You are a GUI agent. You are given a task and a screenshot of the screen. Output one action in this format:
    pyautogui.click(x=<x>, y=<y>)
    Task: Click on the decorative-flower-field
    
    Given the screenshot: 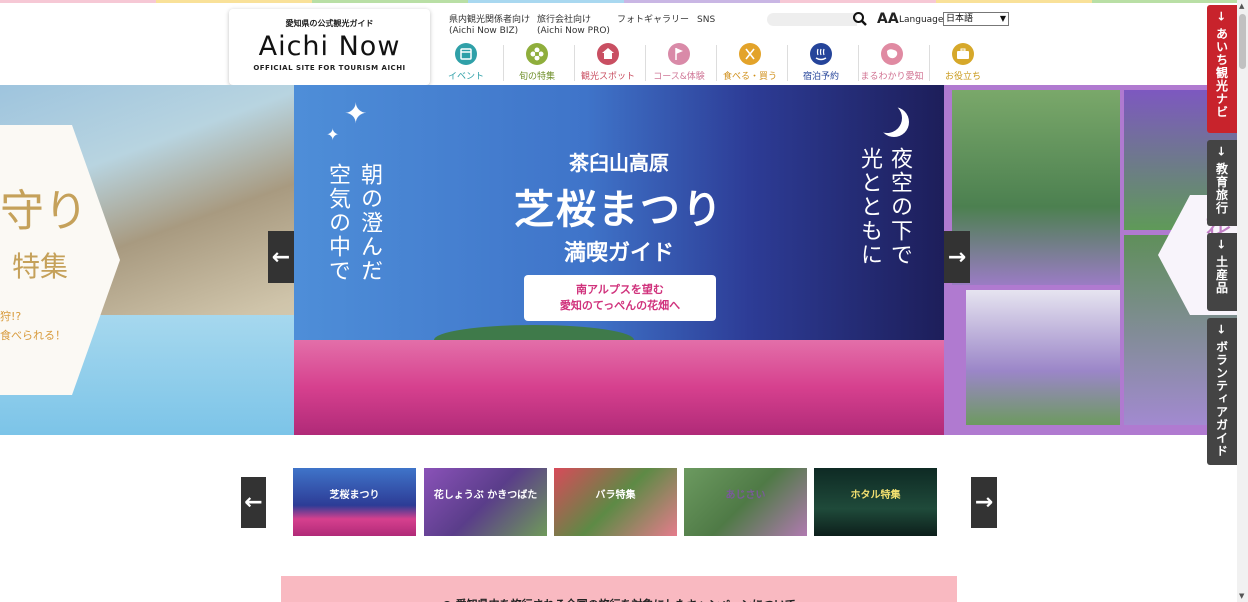 What is the action you would take?
    pyautogui.click(x=619, y=387)
    